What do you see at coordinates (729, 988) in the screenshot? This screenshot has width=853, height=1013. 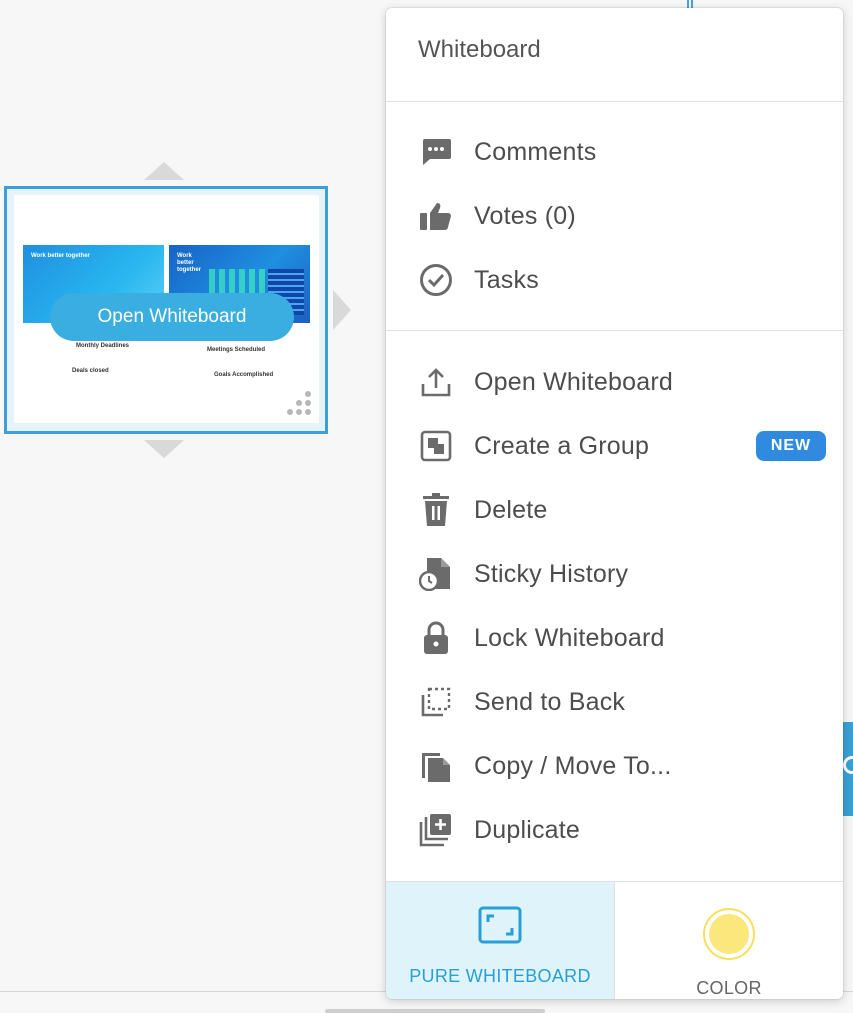 I see `color-label: COLOR` at bounding box center [729, 988].